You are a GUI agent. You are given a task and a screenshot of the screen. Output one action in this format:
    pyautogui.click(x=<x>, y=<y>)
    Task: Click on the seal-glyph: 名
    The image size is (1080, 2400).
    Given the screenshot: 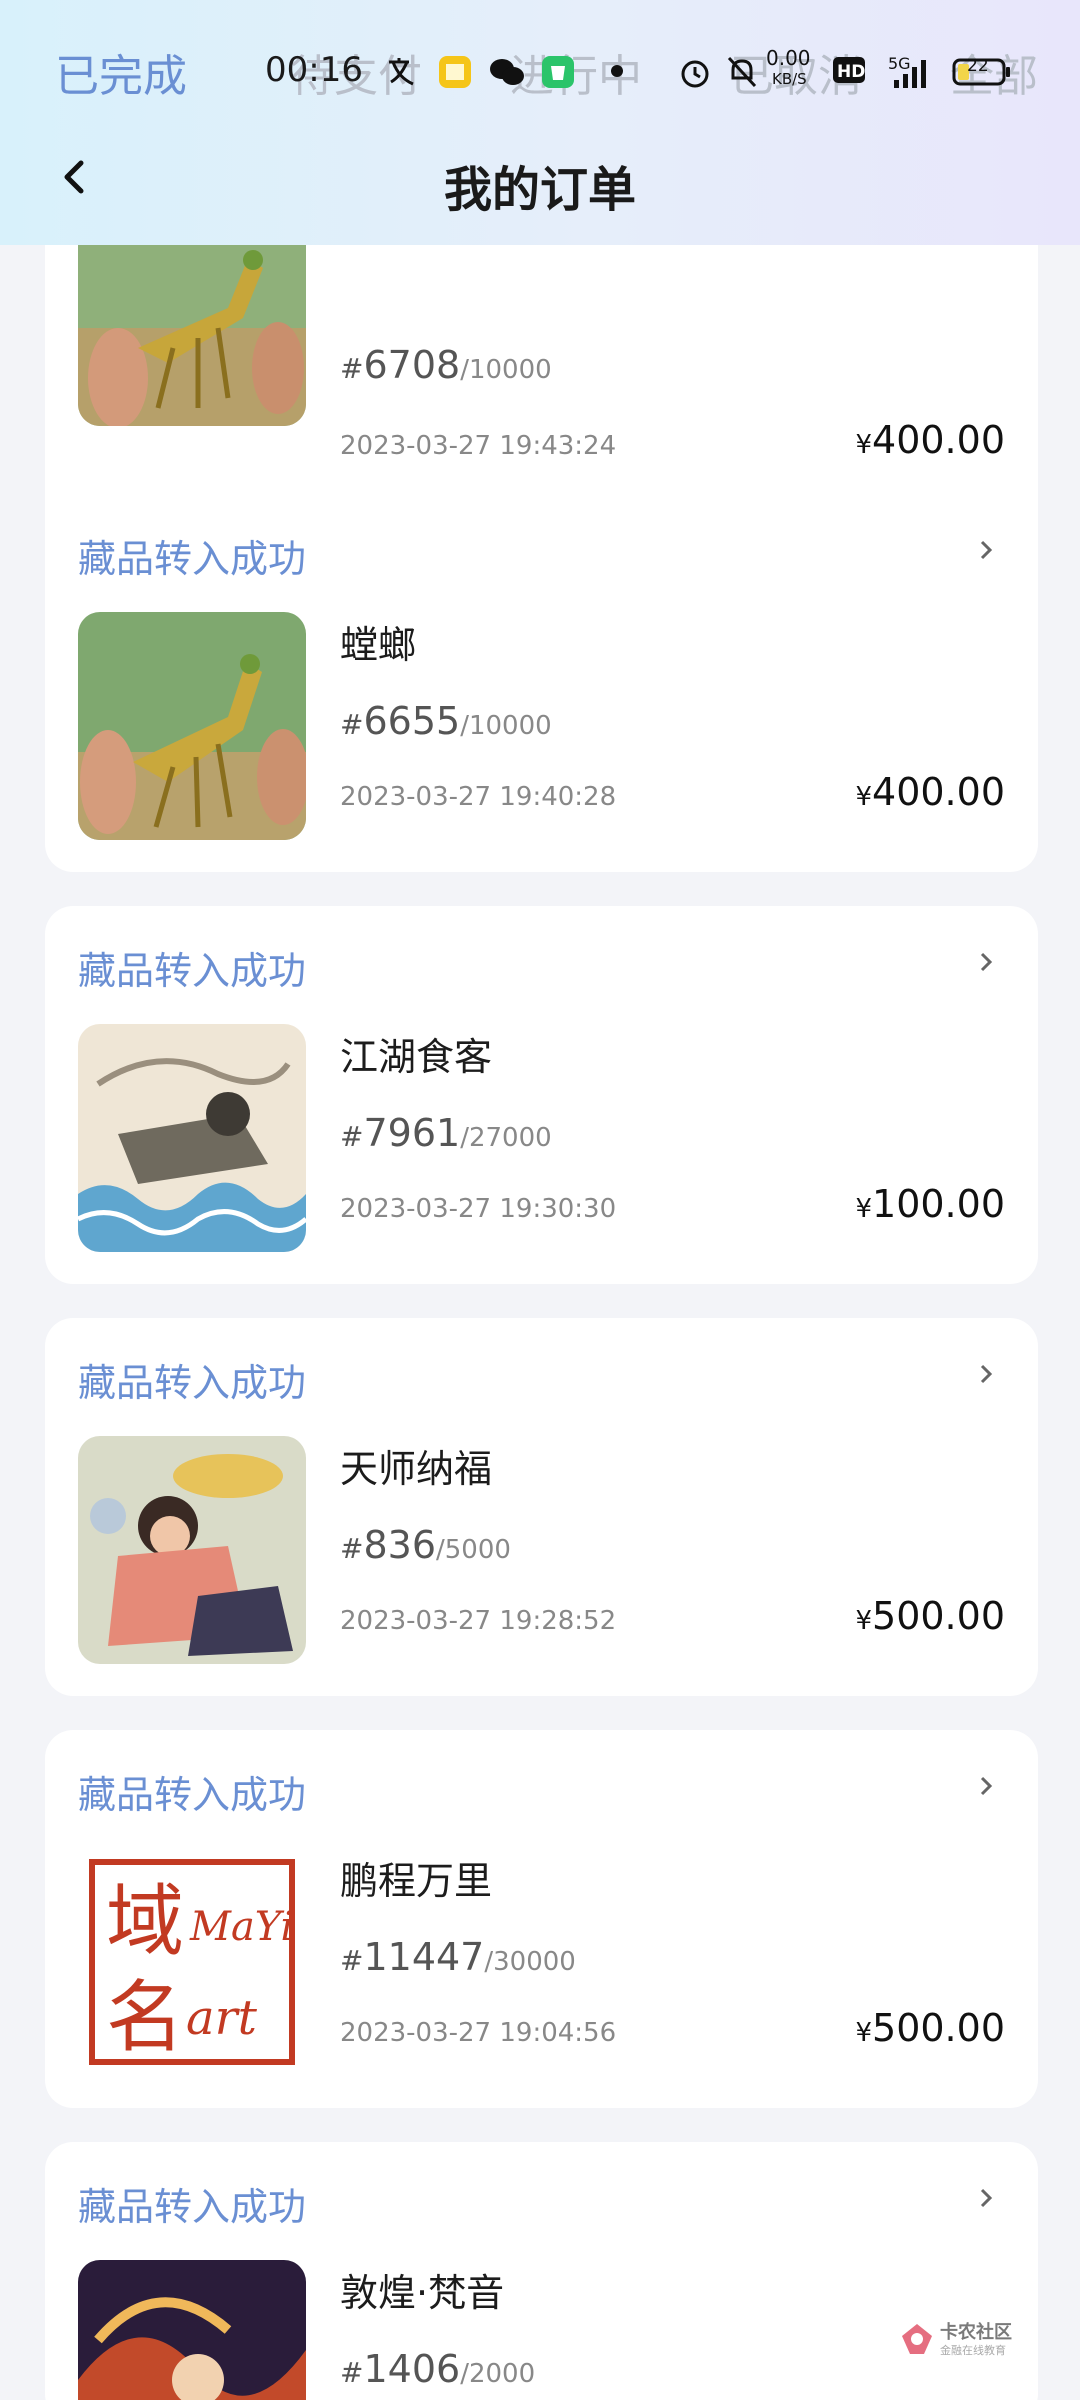 What is the action you would take?
    pyautogui.click(x=145, y=2018)
    